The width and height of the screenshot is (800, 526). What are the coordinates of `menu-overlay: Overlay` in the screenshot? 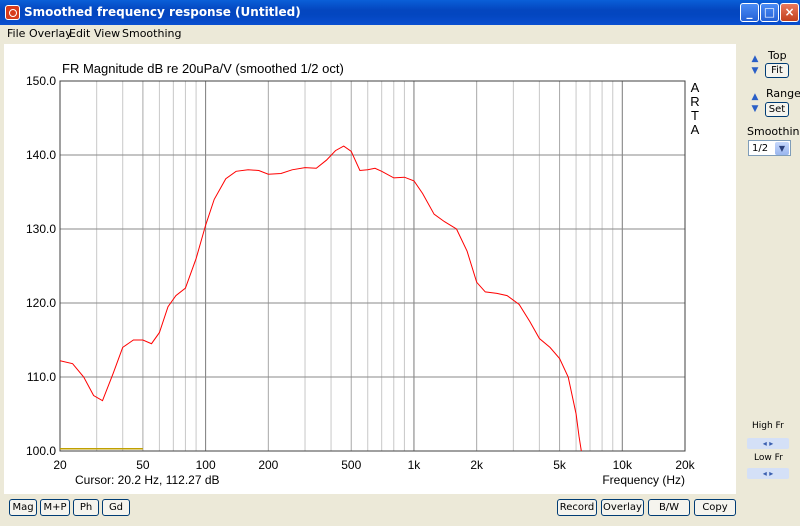 It's located at (50, 33).